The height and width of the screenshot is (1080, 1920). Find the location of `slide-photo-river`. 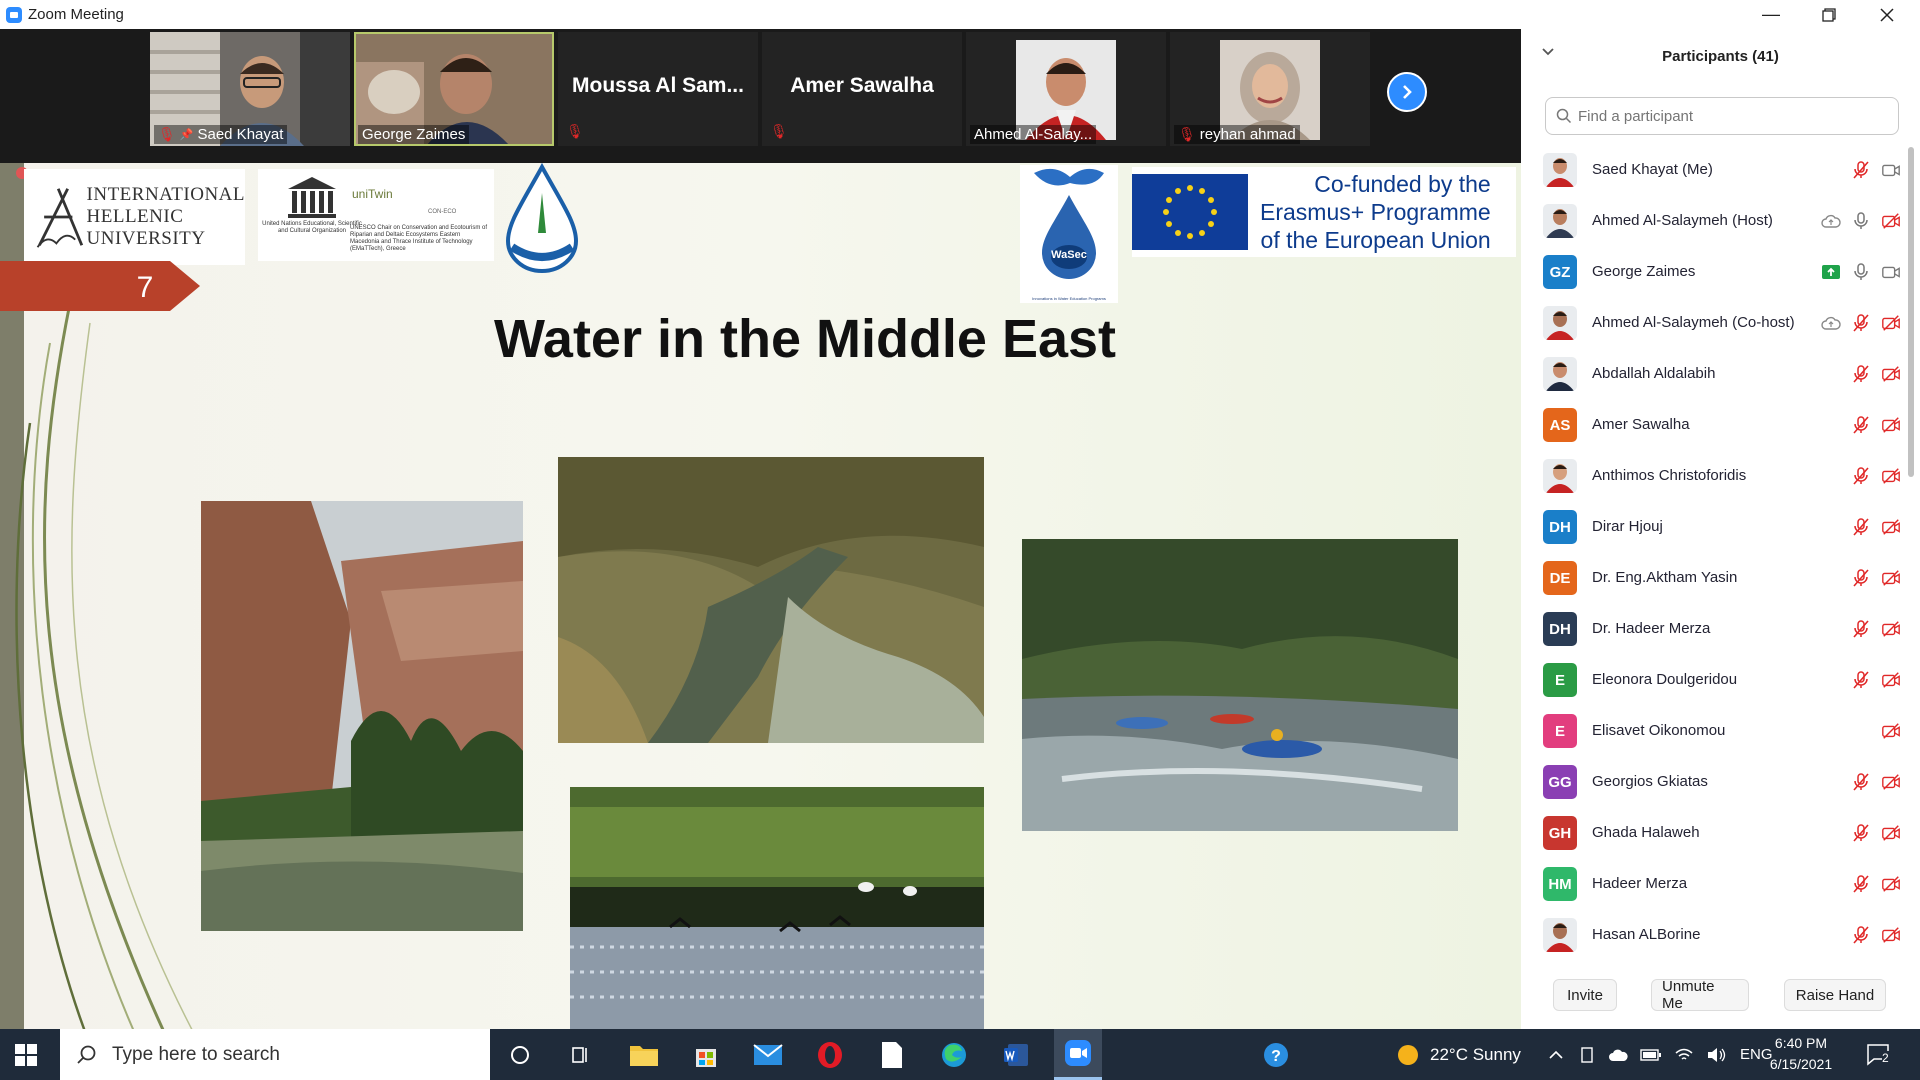

slide-photo-river is located at coordinates (771, 600).